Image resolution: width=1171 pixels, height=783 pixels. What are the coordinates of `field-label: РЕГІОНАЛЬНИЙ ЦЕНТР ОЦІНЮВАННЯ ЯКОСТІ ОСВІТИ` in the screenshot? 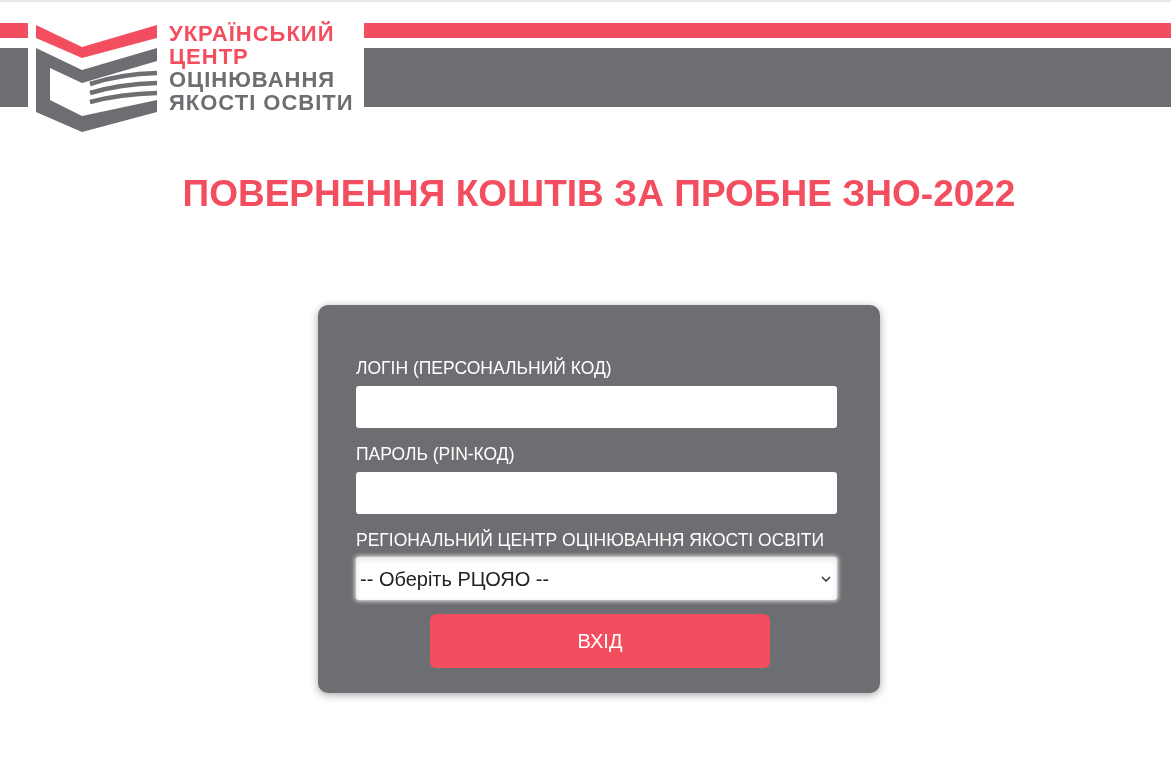 It's located at (590, 540).